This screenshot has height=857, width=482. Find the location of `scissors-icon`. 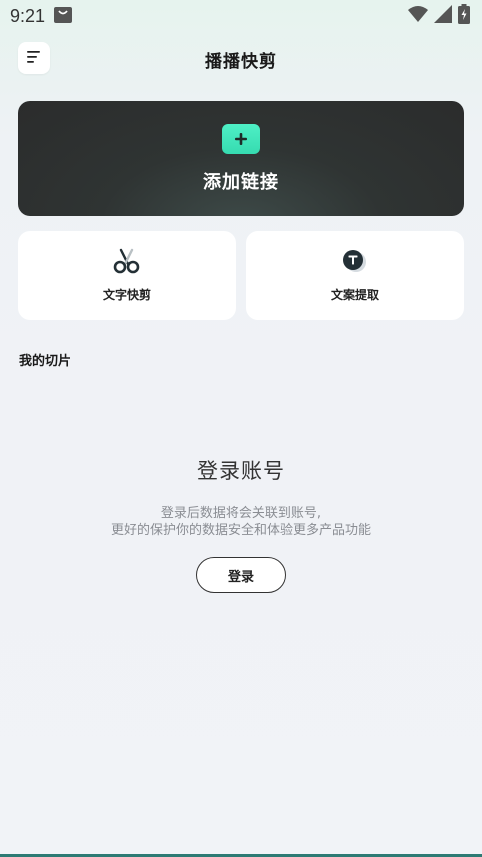

scissors-icon is located at coordinates (127, 263).